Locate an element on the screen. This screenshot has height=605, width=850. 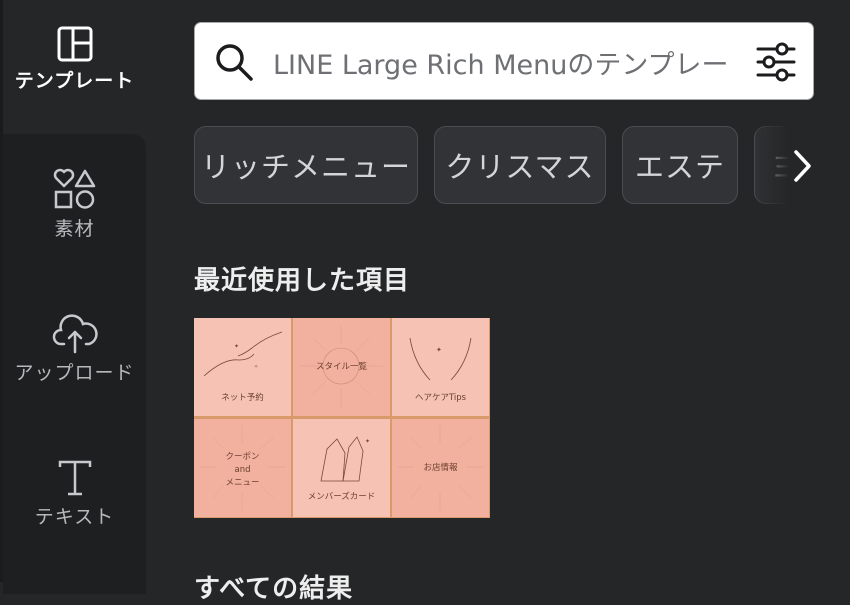
template-cell: スタイル一覧 is located at coordinates (341, 367).